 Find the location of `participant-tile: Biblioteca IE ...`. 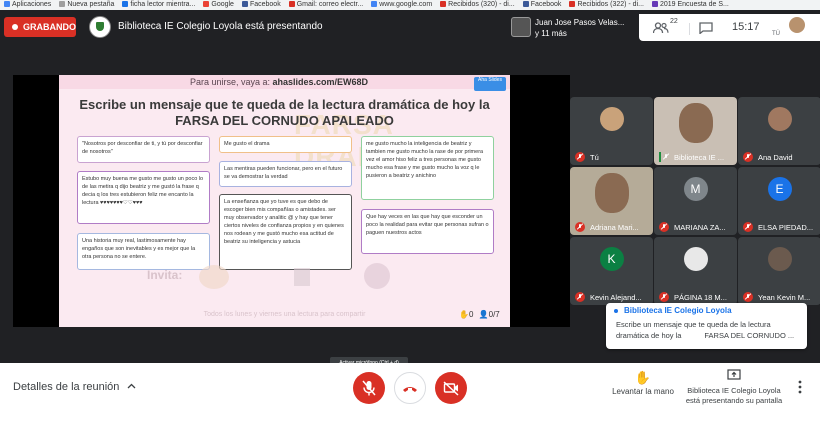

participant-tile: Biblioteca IE ... is located at coordinates (695, 131).